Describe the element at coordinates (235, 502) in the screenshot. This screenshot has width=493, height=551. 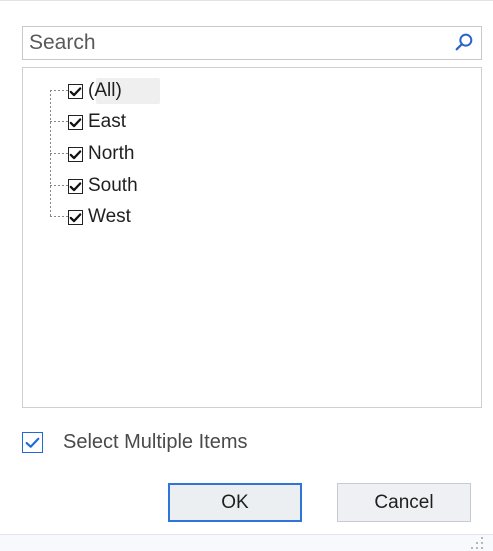
I see `ok-button: OK` at that location.